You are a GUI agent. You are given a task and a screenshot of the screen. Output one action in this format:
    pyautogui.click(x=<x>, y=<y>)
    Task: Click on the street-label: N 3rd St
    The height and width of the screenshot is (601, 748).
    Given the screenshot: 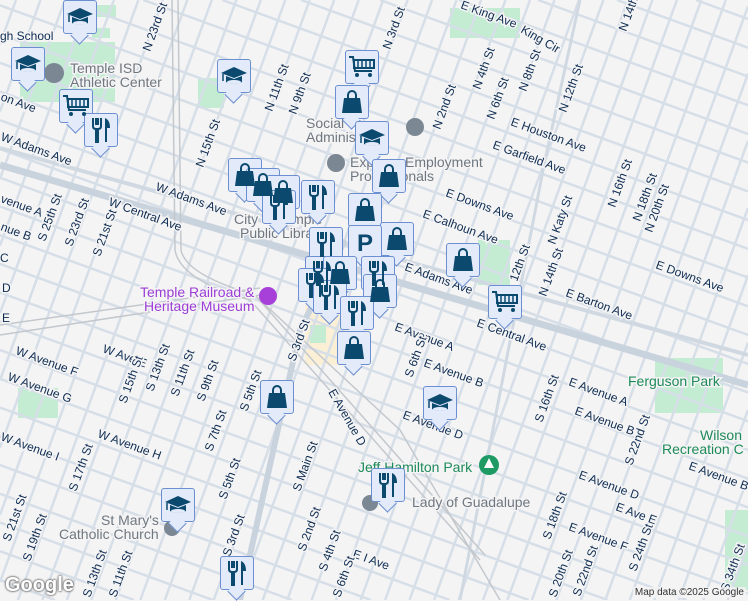 What is the action you would take?
    pyautogui.click(x=394, y=27)
    